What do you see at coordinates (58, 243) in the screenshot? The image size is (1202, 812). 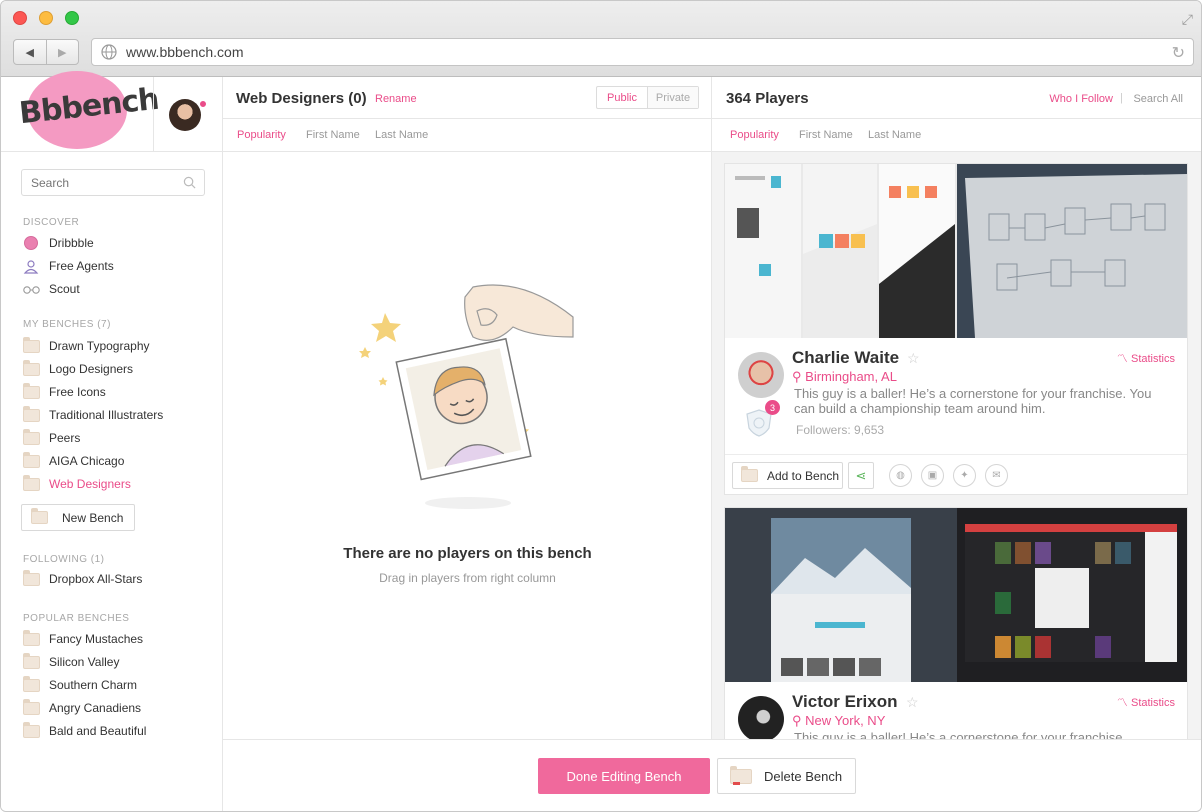 I see `sidebar-item-dribbble: Dribbble` at bounding box center [58, 243].